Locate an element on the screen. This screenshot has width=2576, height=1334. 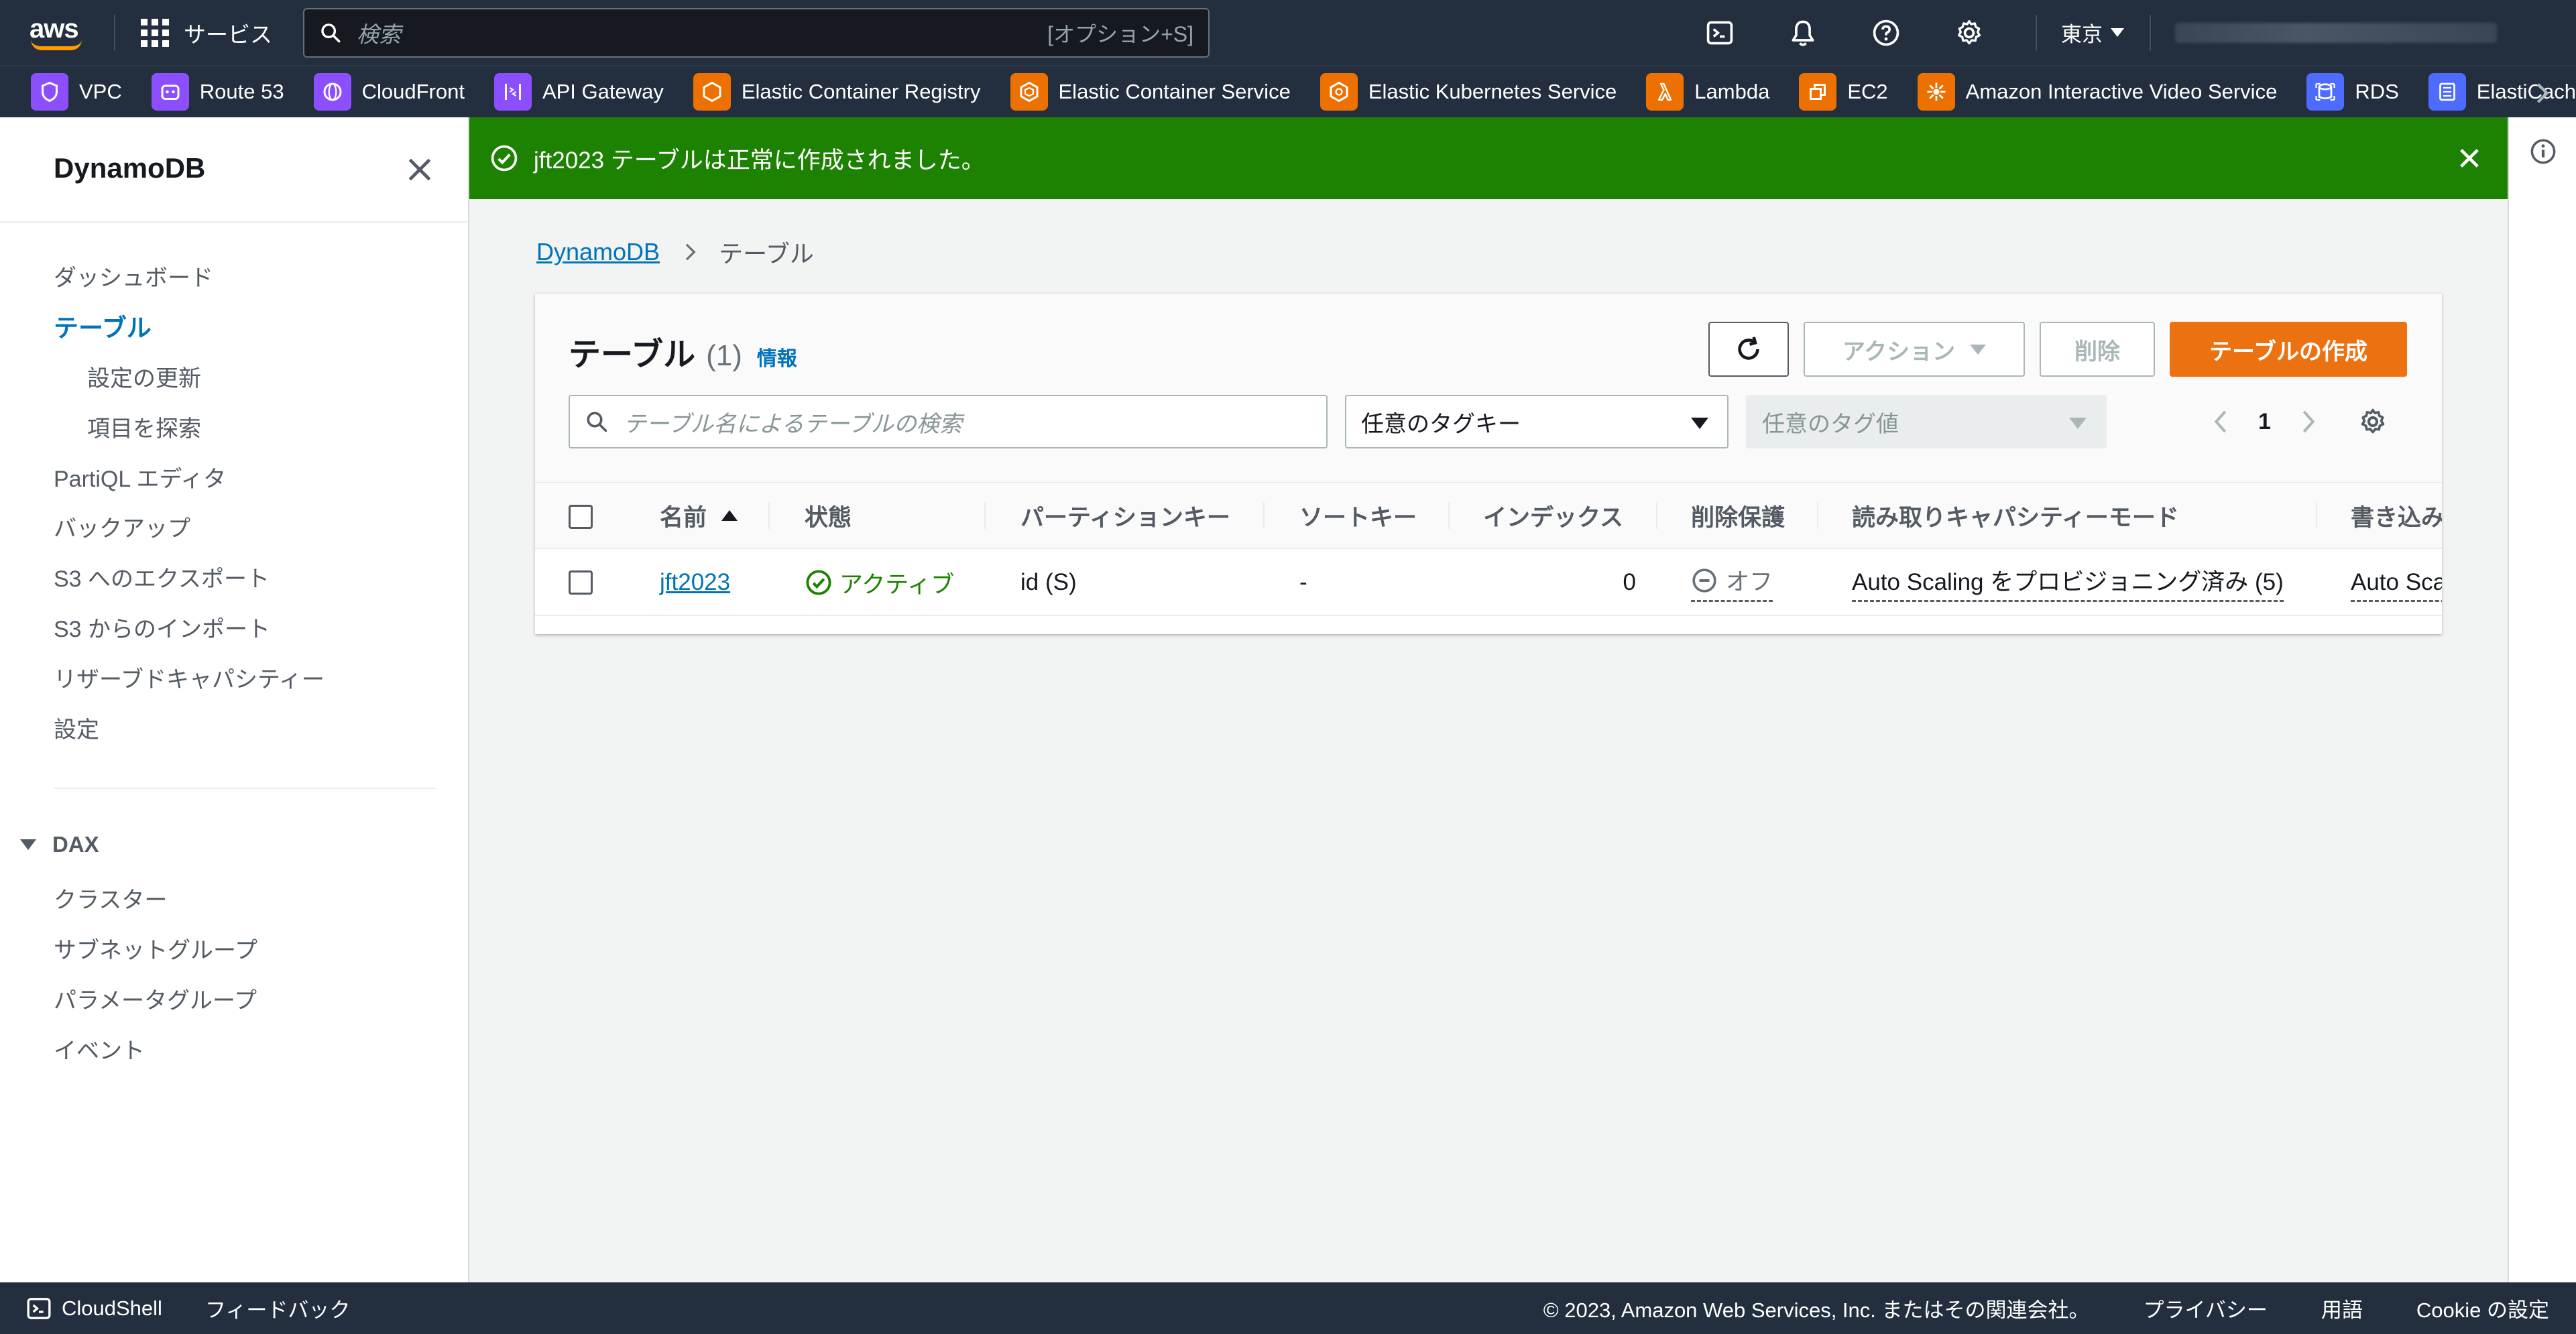
sidebar-item-export-s3: S3 へのエクスポート is located at coordinates (162, 576).